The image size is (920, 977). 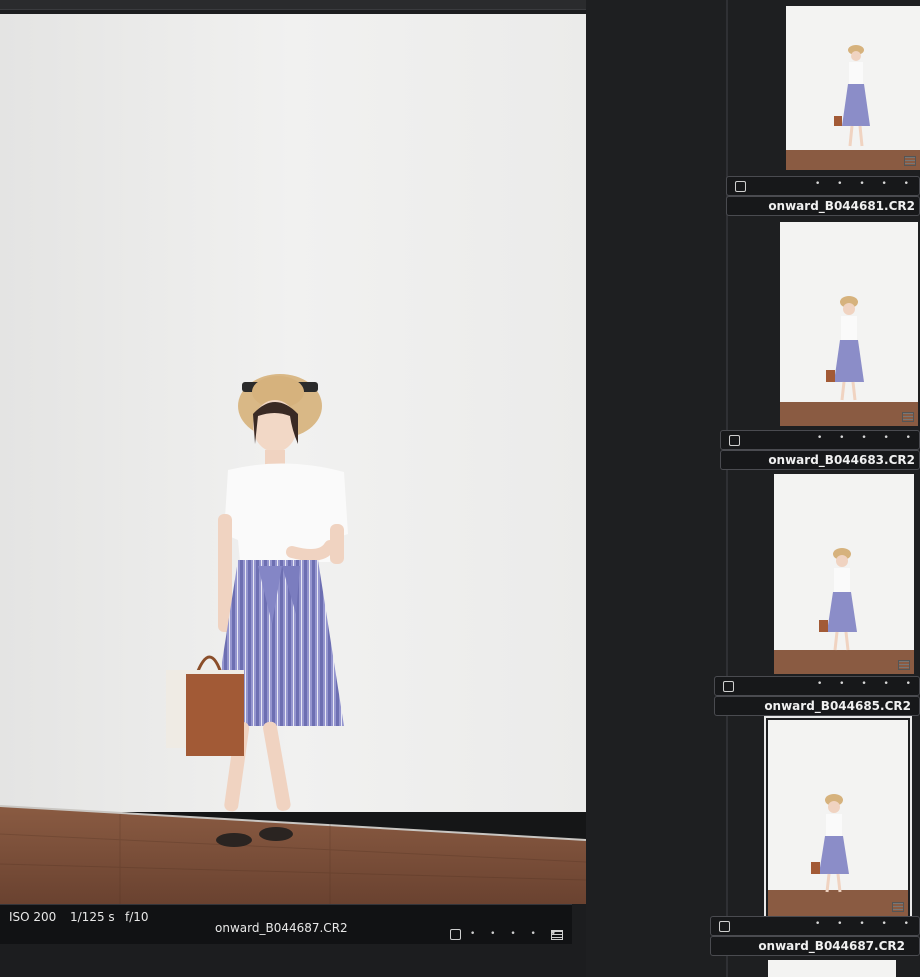 I want to click on select-checkbox, so click(x=455, y=934).